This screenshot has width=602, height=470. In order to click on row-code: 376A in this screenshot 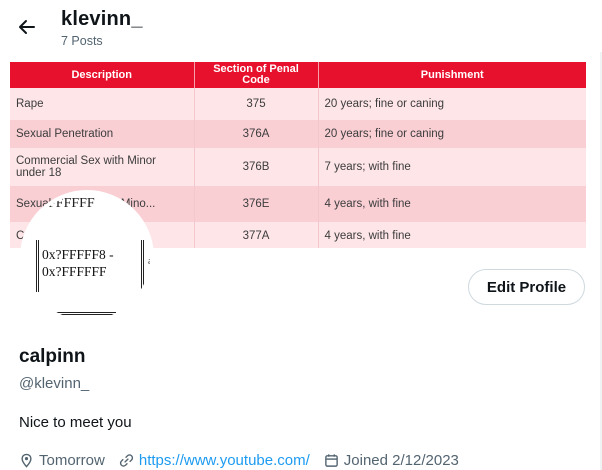, I will do `click(256, 134)`.